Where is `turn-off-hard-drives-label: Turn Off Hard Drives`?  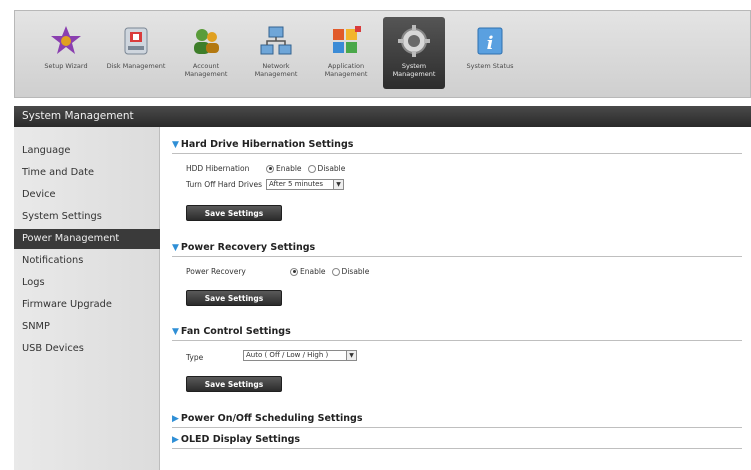
turn-off-hard-drives-label: Turn Off Hard Drives is located at coordinates (224, 184).